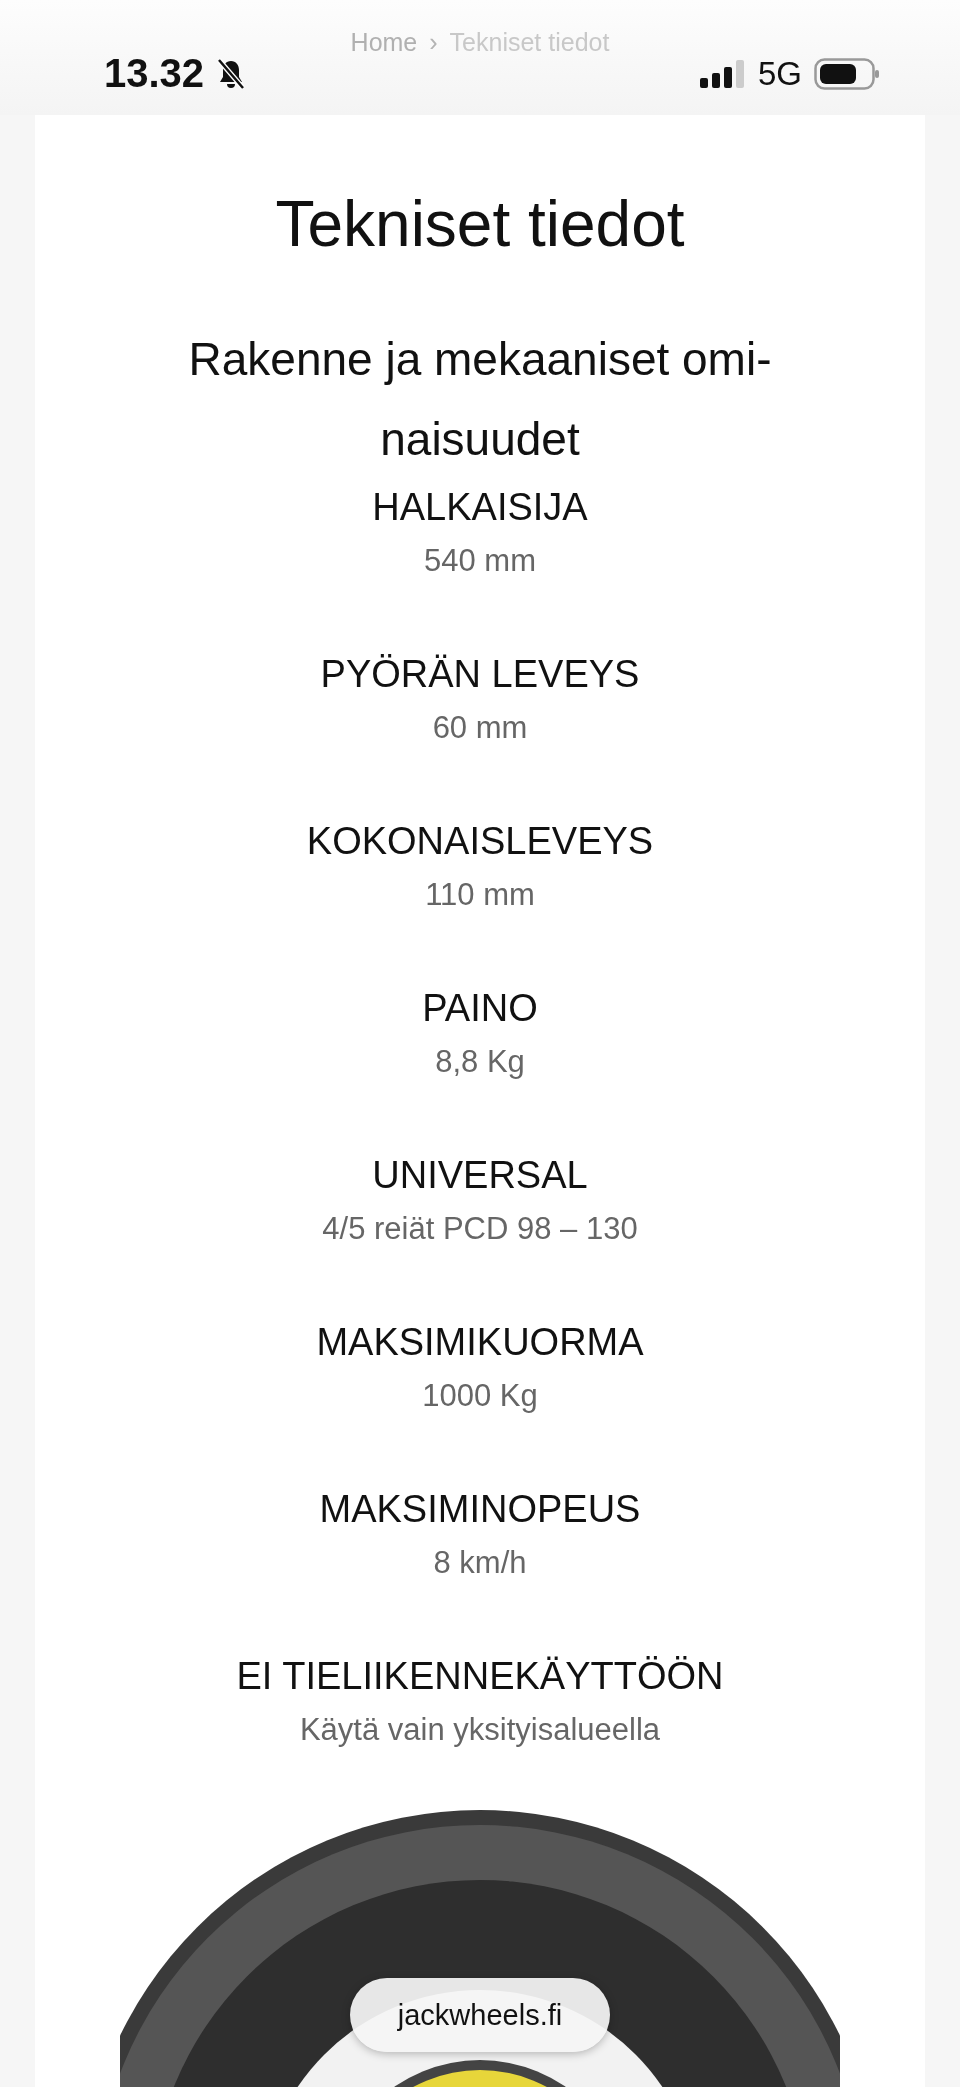 Image resolution: width=960 pixels, height=2087 pixels. I want to click on section-heading: Rakenne ja mekaaniset omi- naisuudet, so click(480, 399).